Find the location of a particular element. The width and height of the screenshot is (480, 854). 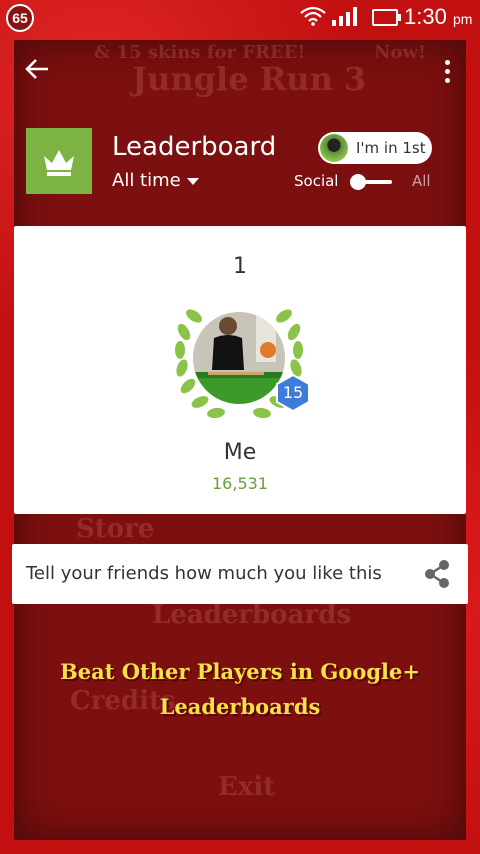

status-bar: 65 1:30 pm is located at coordinates (240, 17).